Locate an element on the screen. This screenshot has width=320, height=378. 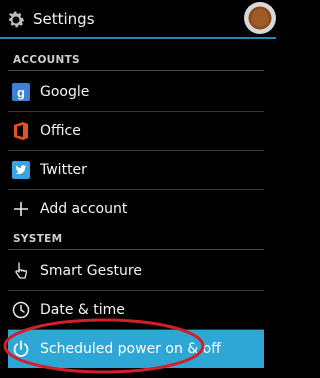
settings-item-label: Smart Gesture is located at coordinates (91, 271).